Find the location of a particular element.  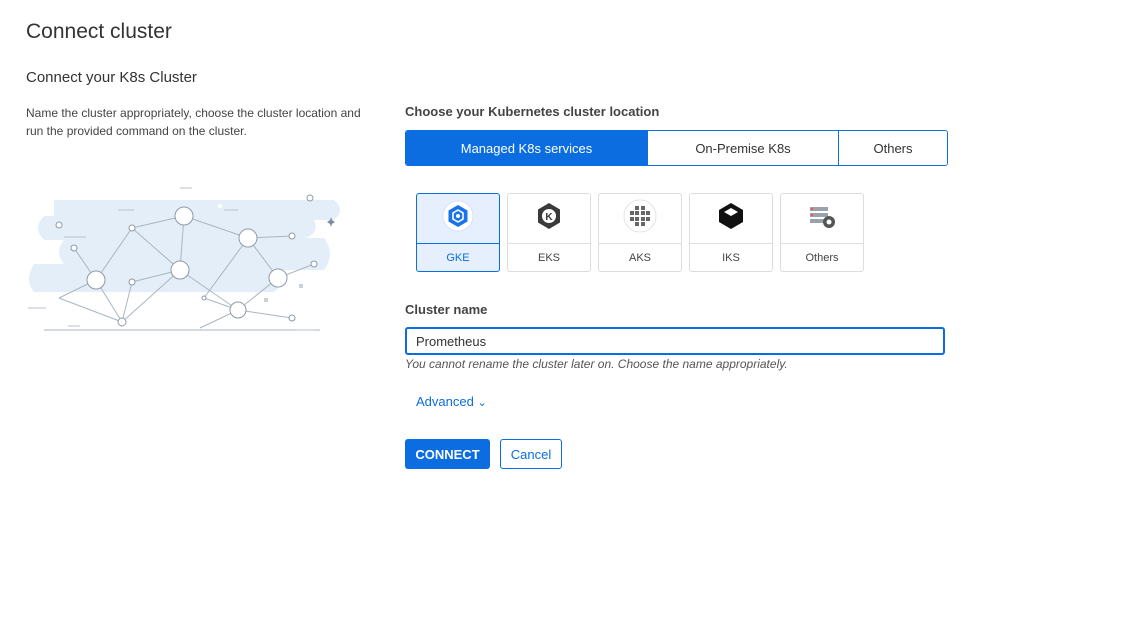

cluster-name-input is located at coordinates (675, 341).